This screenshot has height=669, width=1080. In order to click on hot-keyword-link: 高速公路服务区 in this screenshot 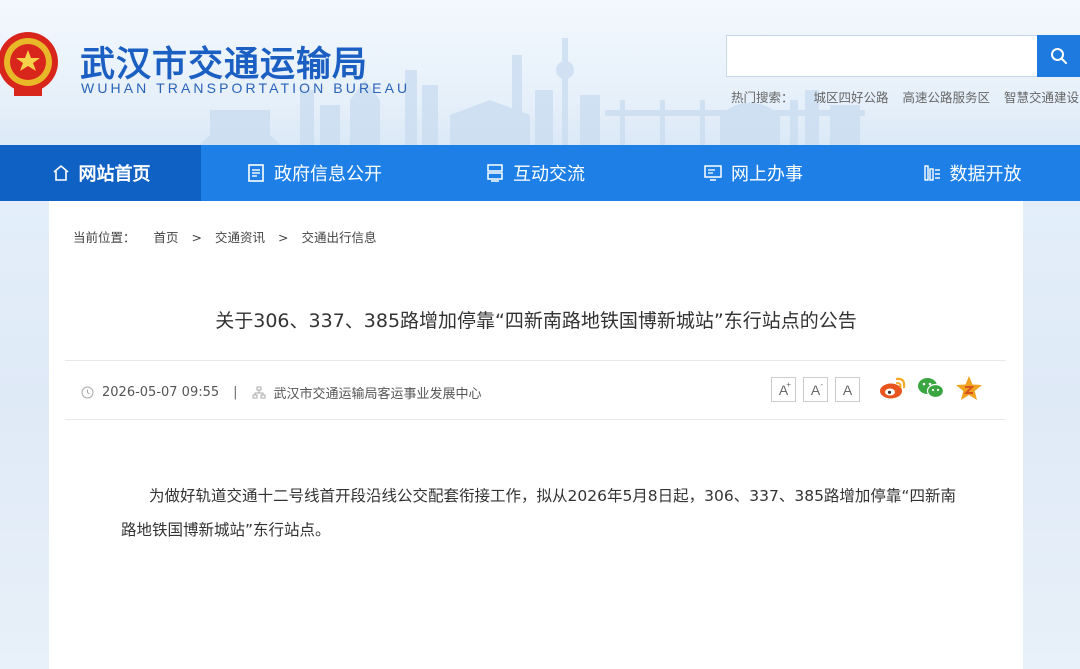, I will do `click(947, 97)`.